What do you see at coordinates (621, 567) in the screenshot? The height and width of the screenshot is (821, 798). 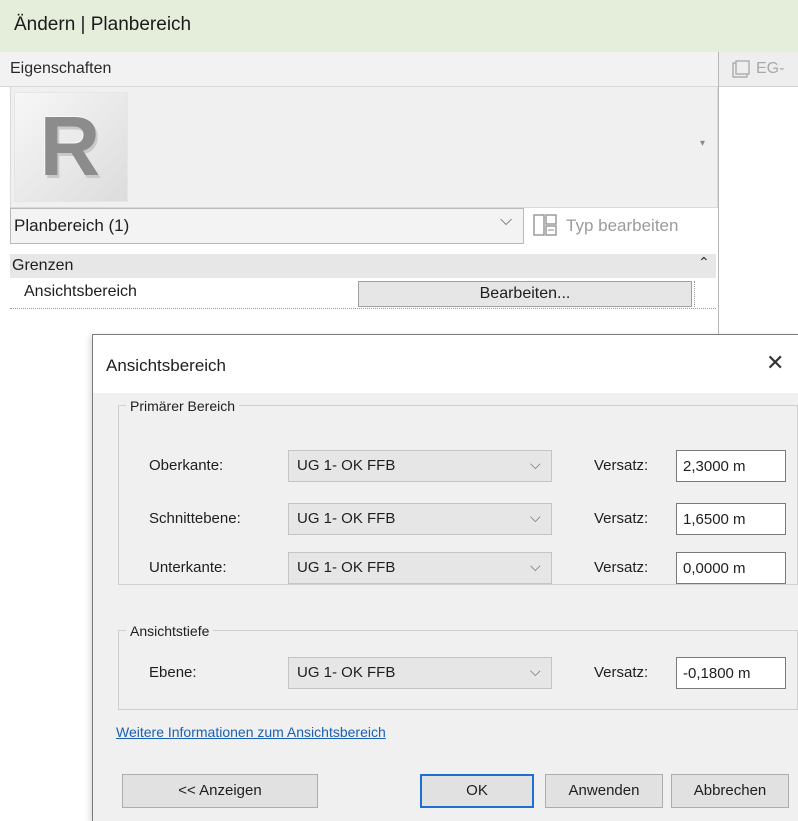 I see `bottom-offset-label: Versatz:` at bounding box center [621, 567].